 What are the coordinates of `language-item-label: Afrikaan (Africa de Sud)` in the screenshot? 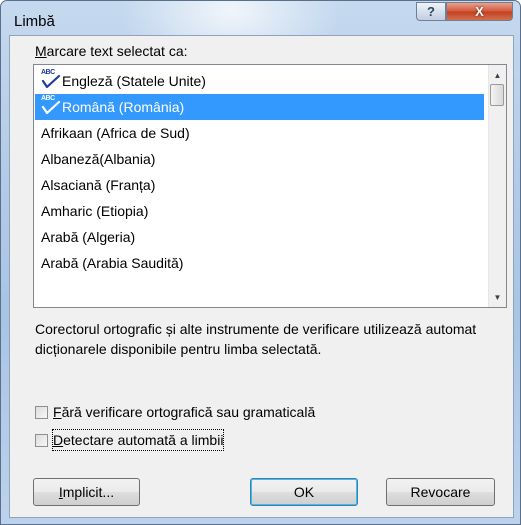 It's located at (115, 133).